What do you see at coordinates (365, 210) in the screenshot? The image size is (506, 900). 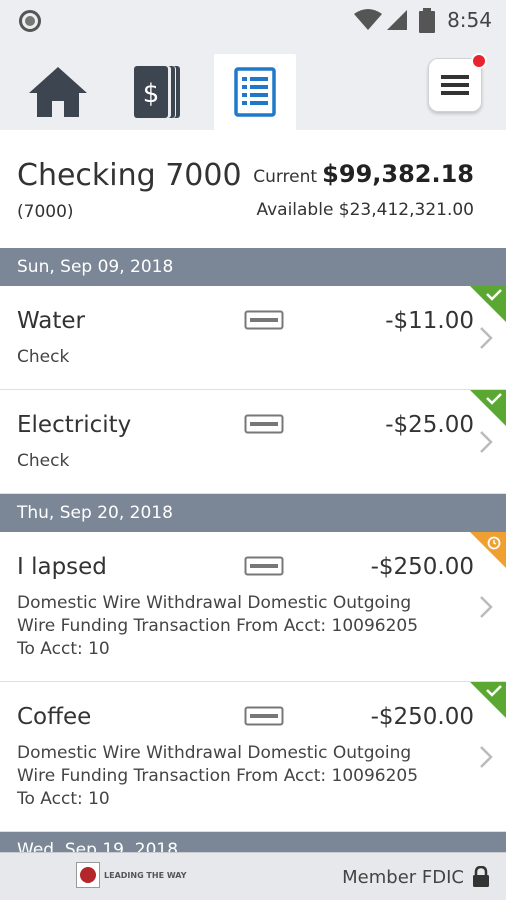 I see `available-balance: Available $23,412,321.00` at bounding box center [365, 210].